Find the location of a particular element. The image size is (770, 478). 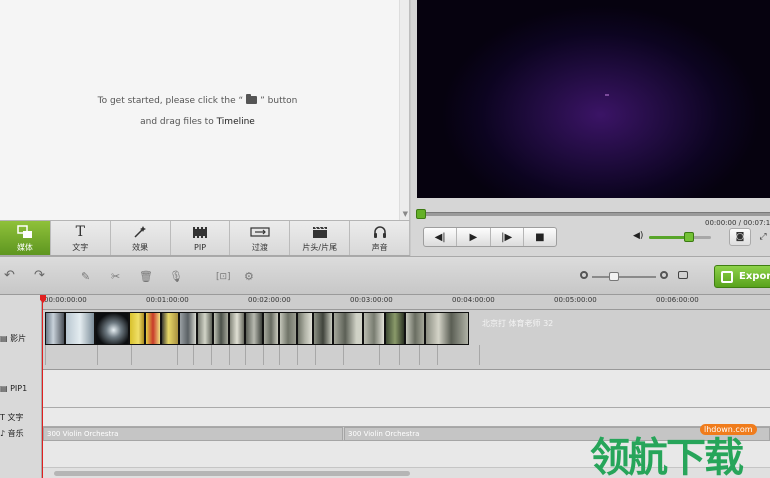

feature-tab-bar: 媒体 T 文字 效果 PIP 过渡 片头/片尾 声音 is located at coordinates (205, 238).